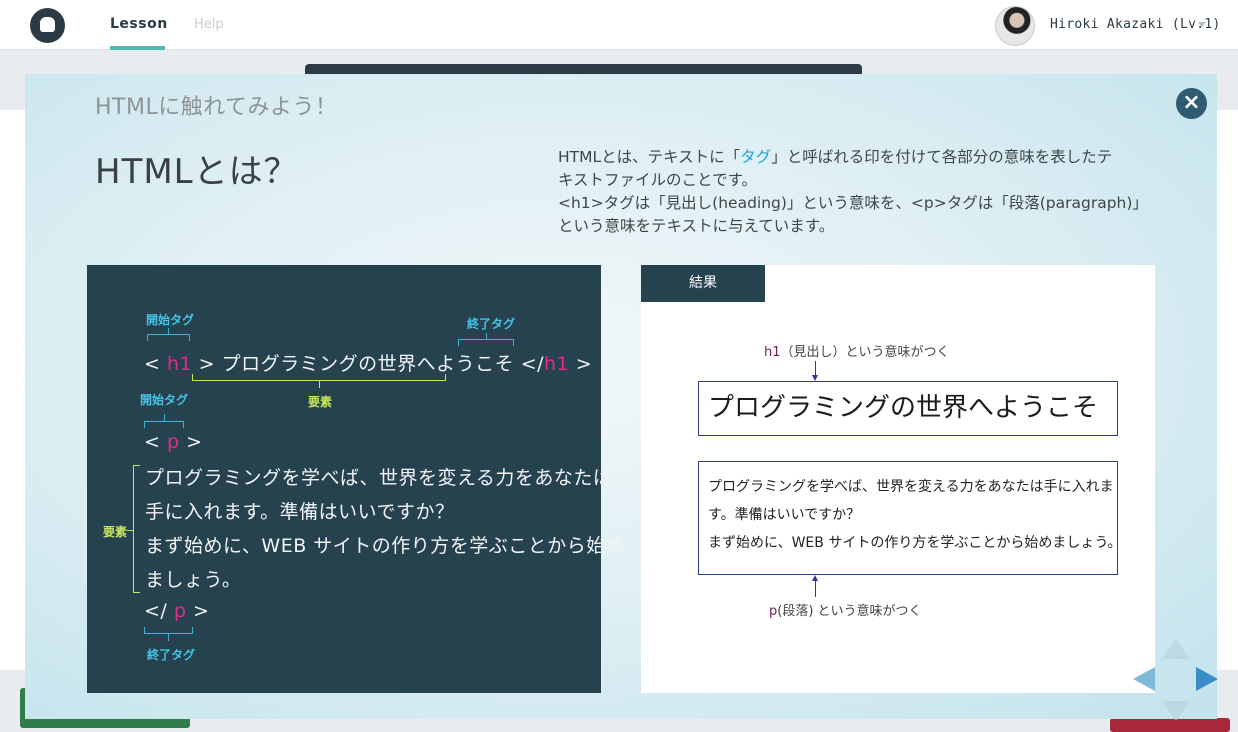  I want to click on avatar, so click(1015, 26).